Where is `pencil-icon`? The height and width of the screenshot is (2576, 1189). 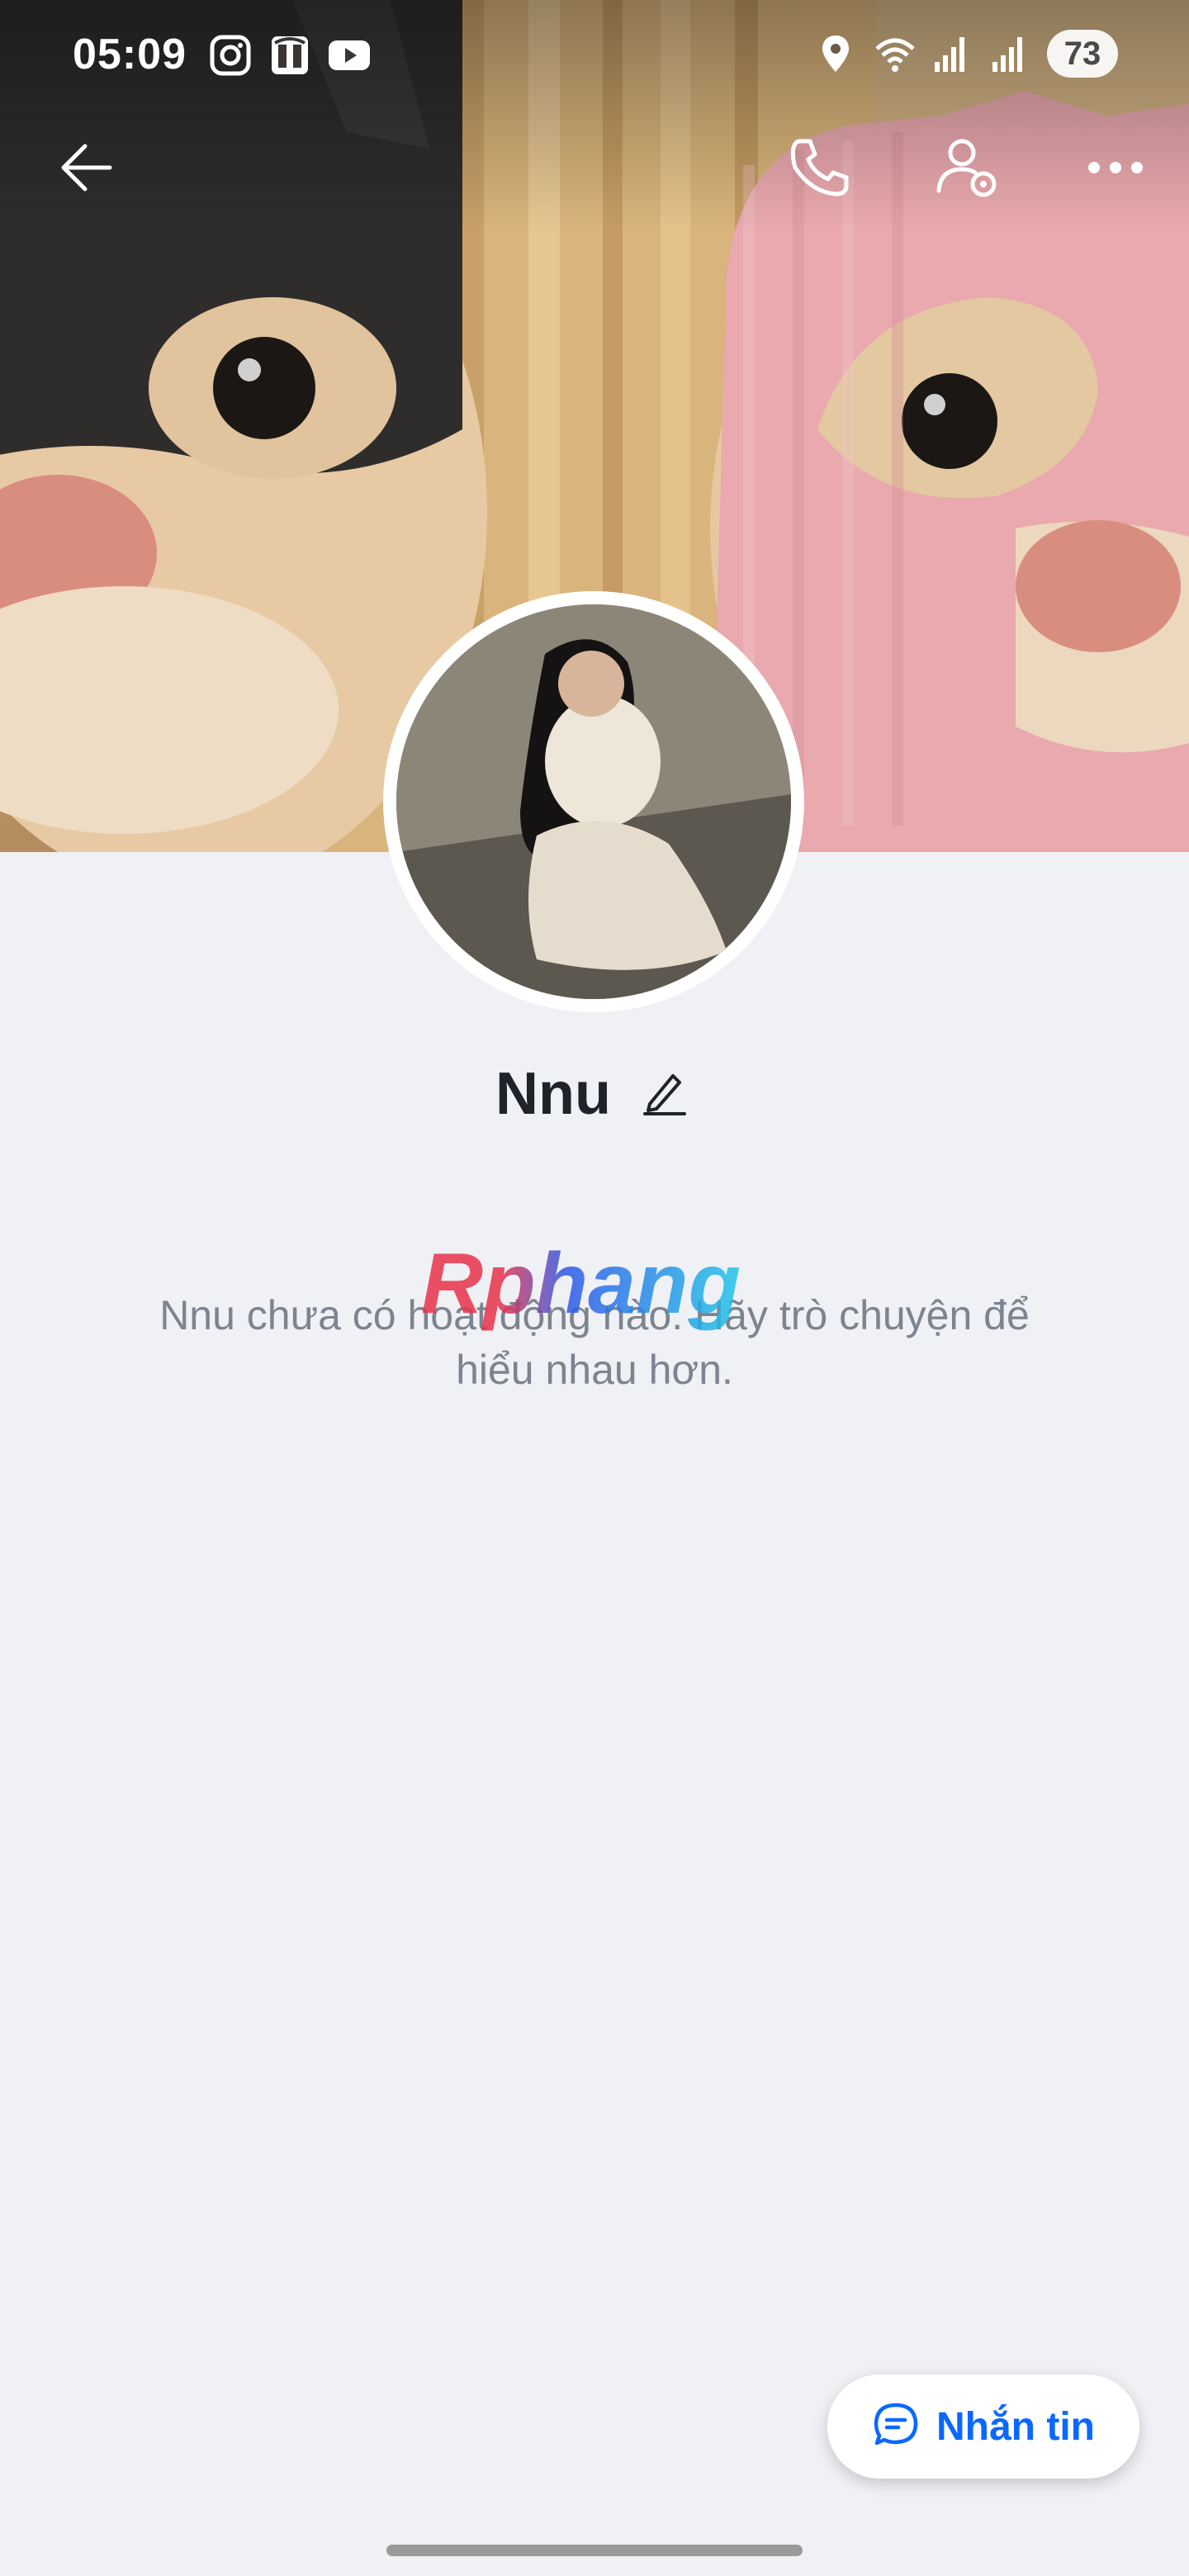
pencil-icon is located at coordinates (665, 1094).